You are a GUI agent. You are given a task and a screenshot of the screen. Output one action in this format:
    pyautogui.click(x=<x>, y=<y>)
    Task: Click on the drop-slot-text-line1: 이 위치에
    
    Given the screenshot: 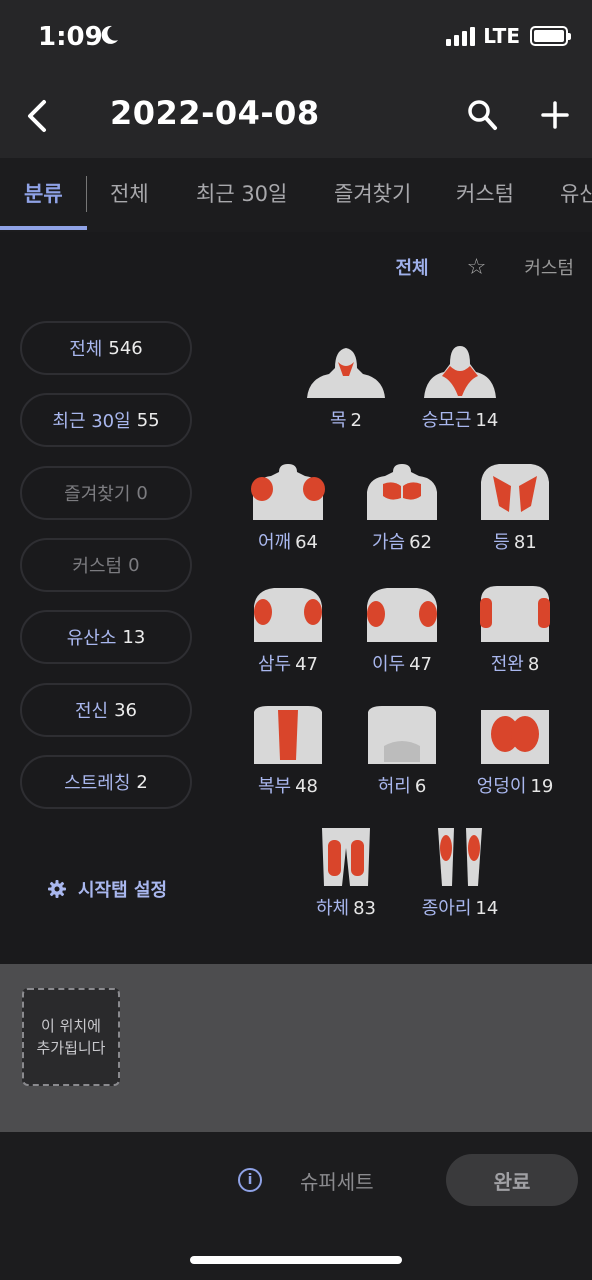 What is the action you would take?
    pyautogui.click(x=71, y=1026)
    